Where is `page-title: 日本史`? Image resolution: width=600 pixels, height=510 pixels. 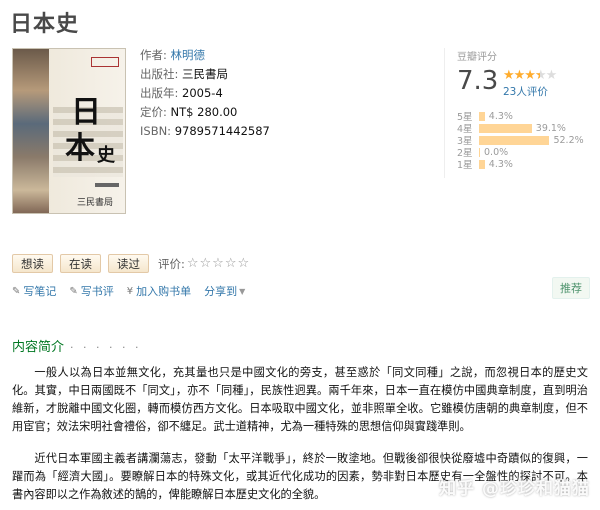 page-title: 日本史 is located at coordinates (45, 24).